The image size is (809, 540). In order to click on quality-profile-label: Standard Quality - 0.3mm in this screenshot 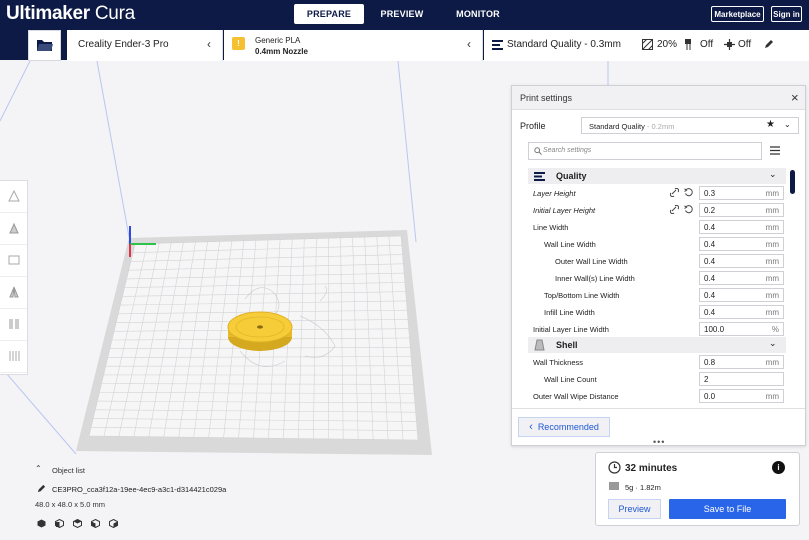, I will do `click(564, 44)`.